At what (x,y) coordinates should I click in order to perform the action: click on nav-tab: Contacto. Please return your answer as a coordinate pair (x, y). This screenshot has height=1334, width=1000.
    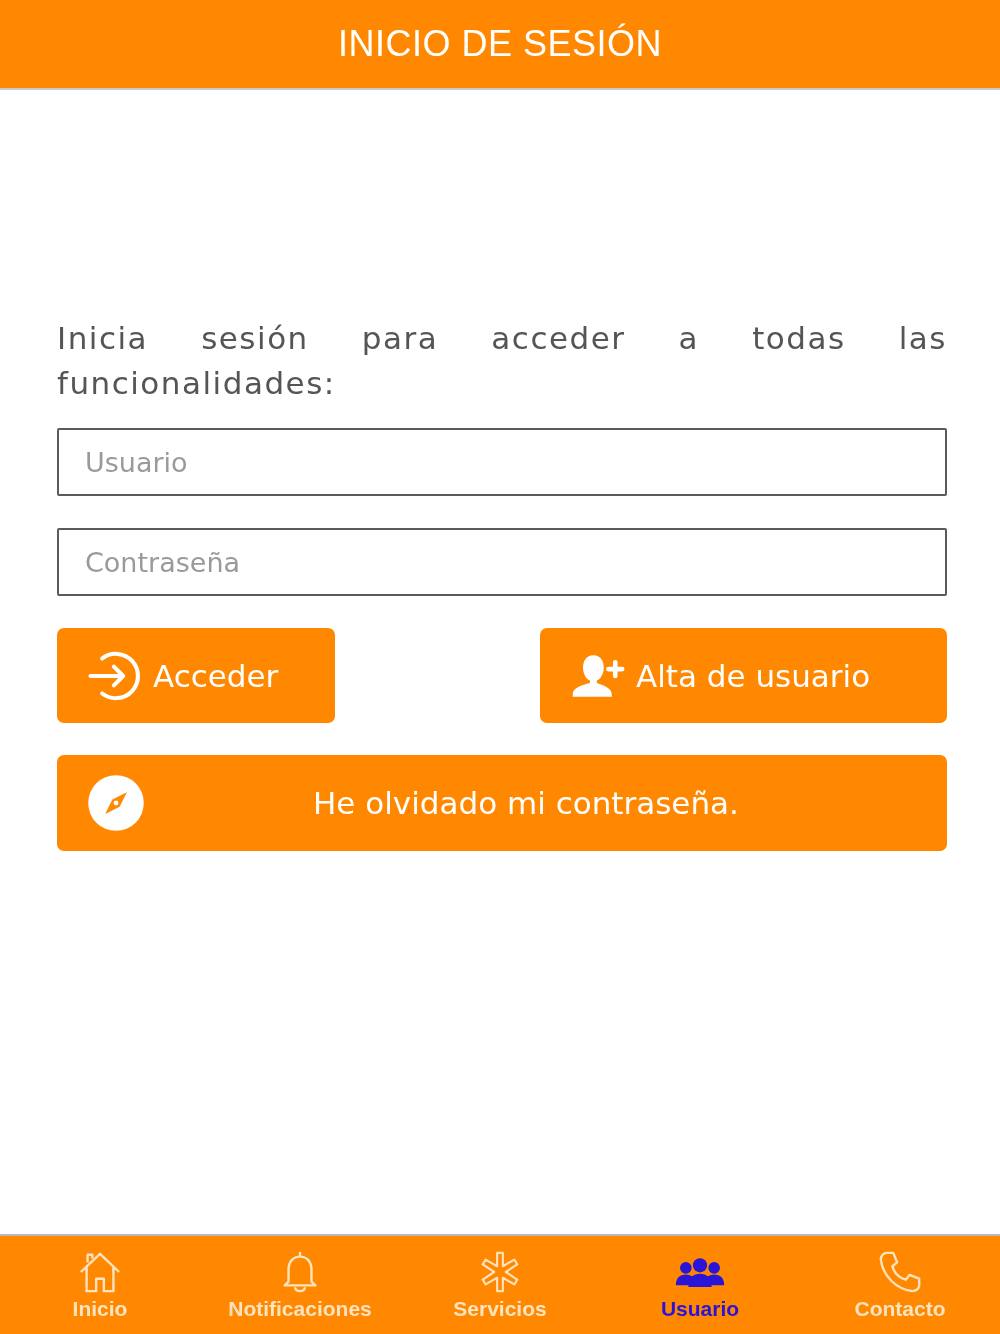
    Looking at the image, I should click on (900, 1285).